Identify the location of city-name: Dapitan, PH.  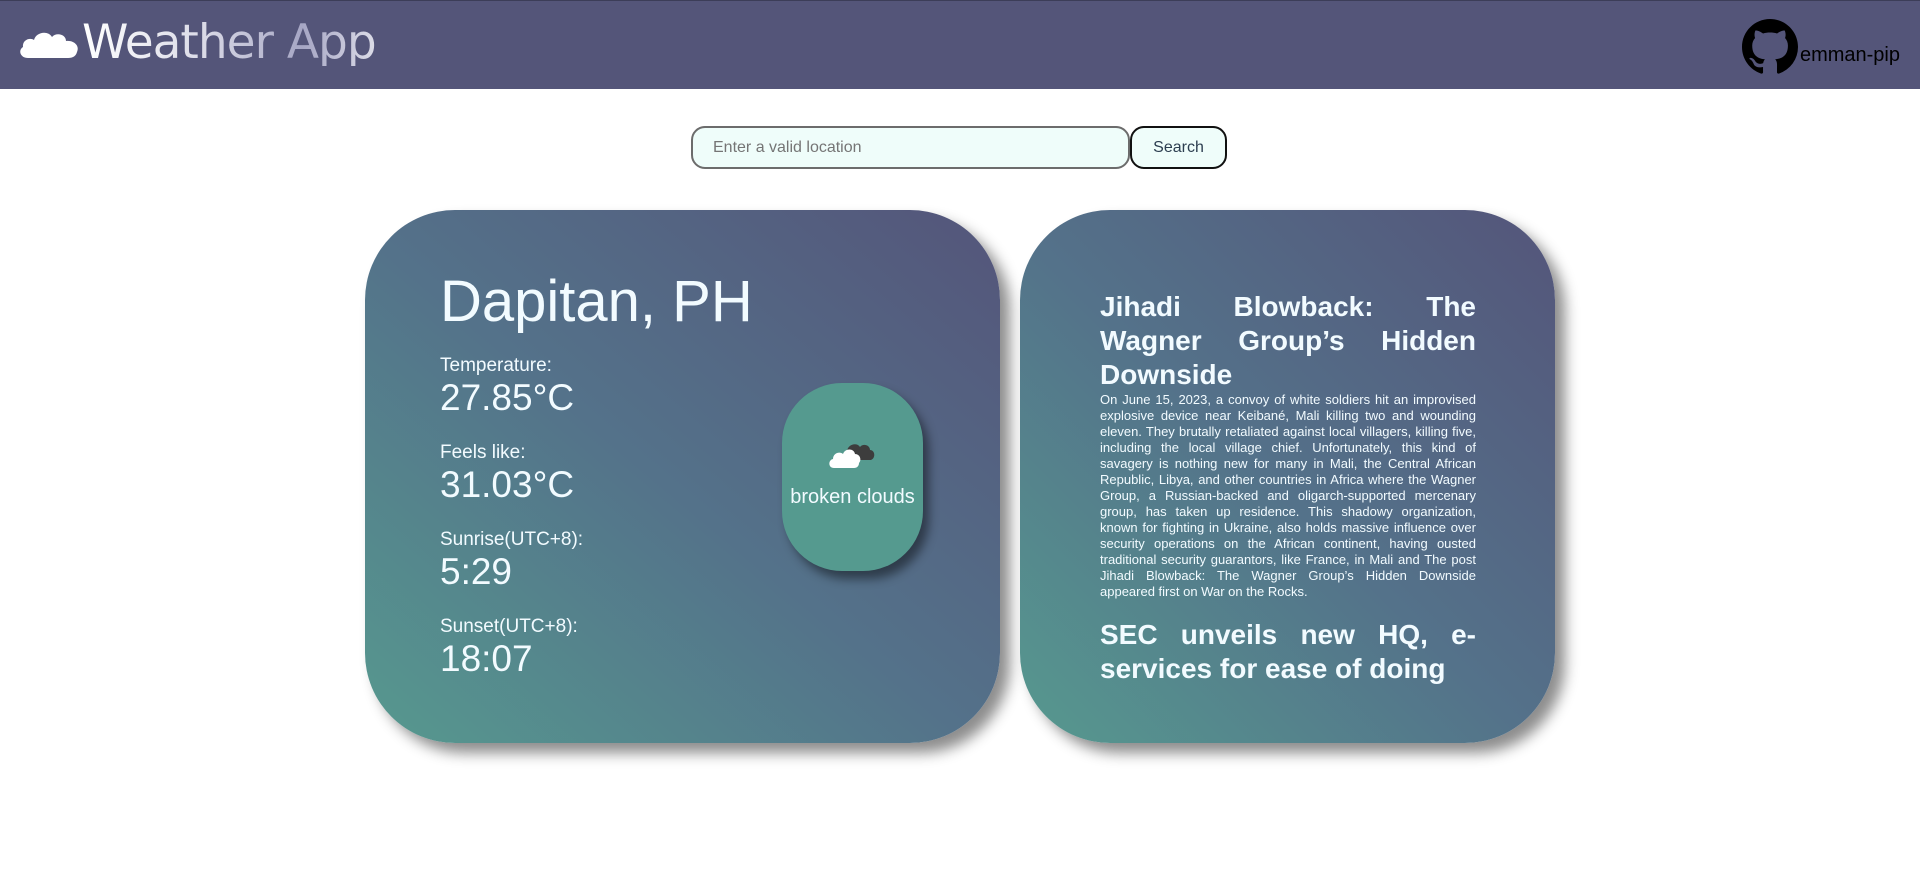
(596, 301).